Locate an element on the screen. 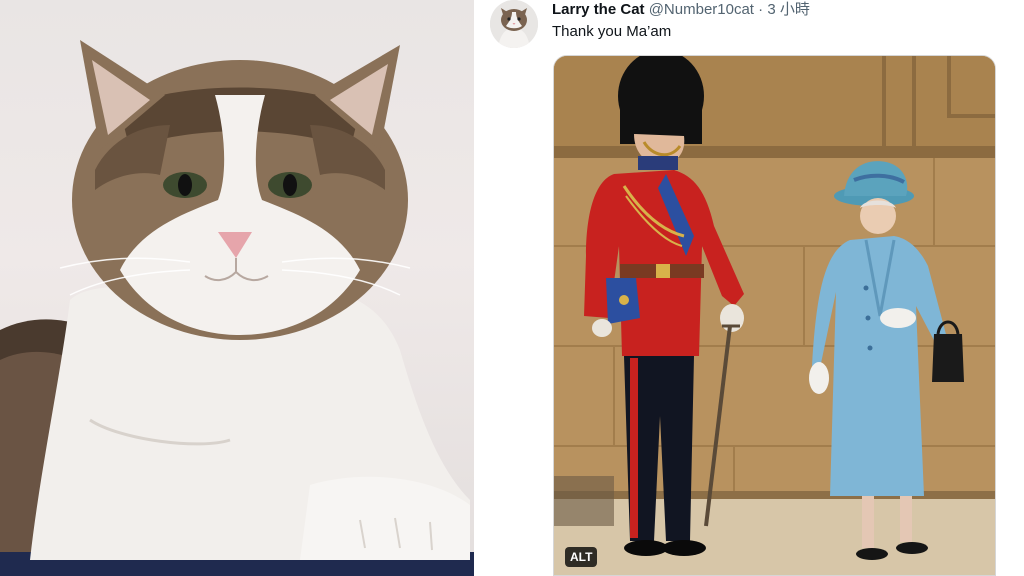 The height and width of the screenshot is (576, 1024). tweet-timestamp: 3 小時 is located at coordinates (788, 9).